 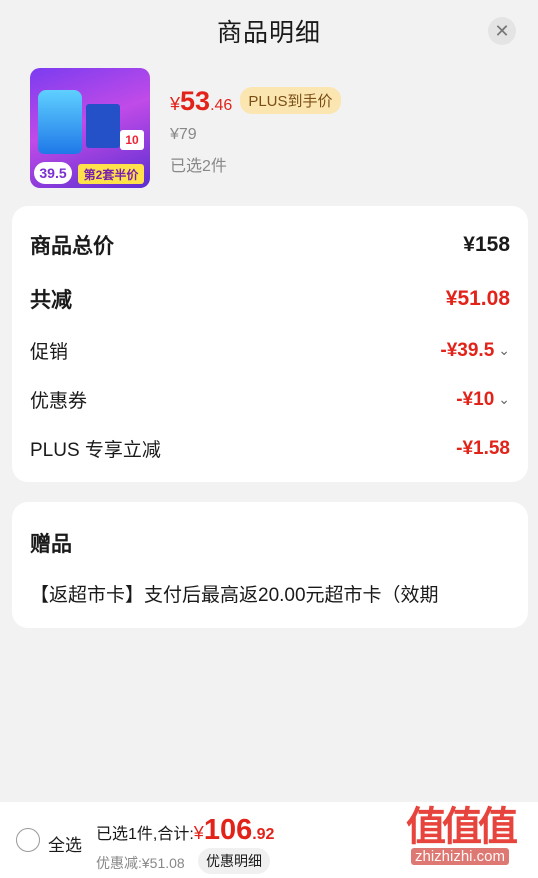 I want to click on select-all-checkbox, so click(x=28, y=840).